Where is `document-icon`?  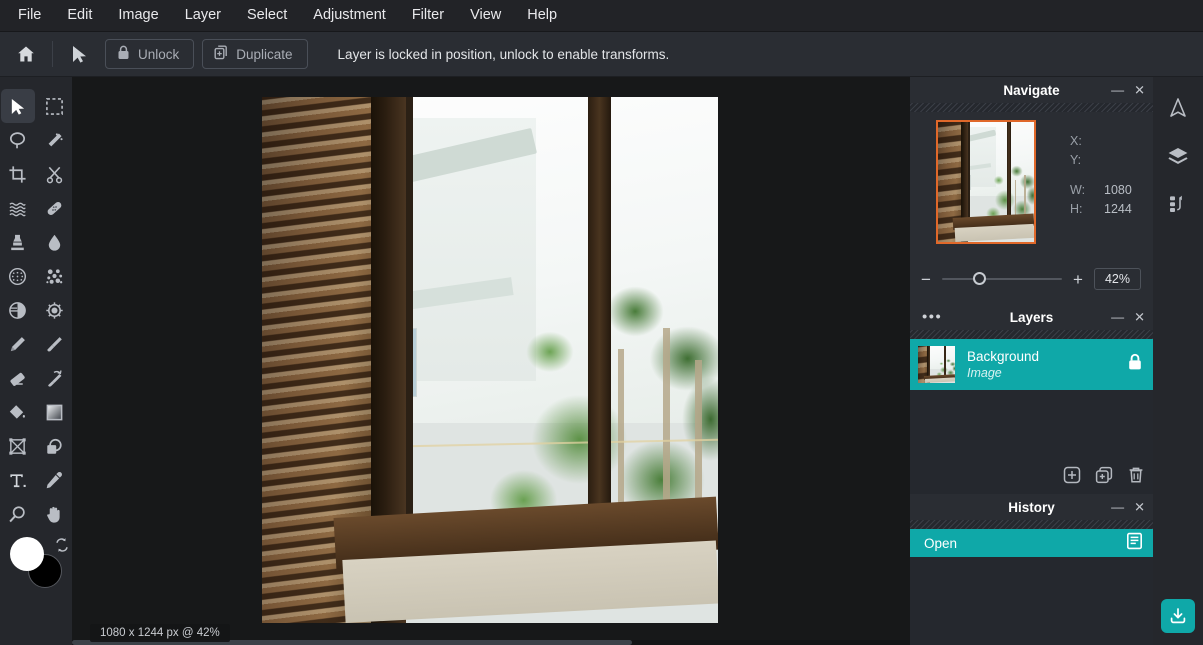 document-icon is located at coordinates (1134, 543).